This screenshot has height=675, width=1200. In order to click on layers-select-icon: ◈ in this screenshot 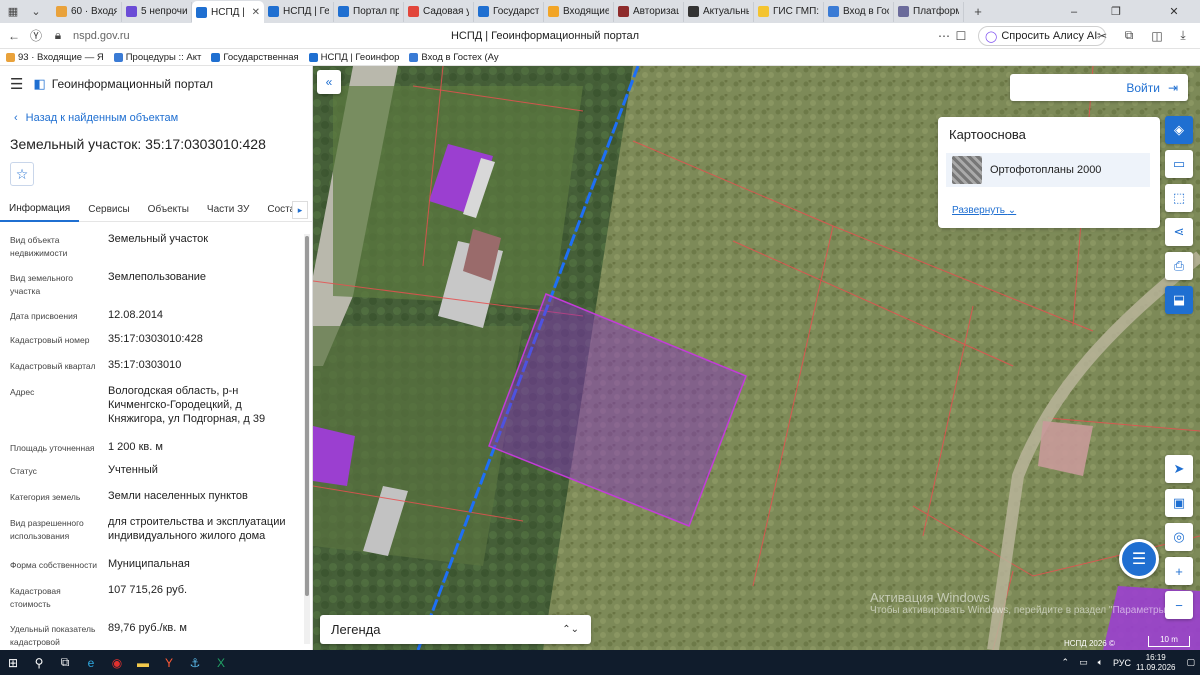, I will do `click(1179, 129)`.